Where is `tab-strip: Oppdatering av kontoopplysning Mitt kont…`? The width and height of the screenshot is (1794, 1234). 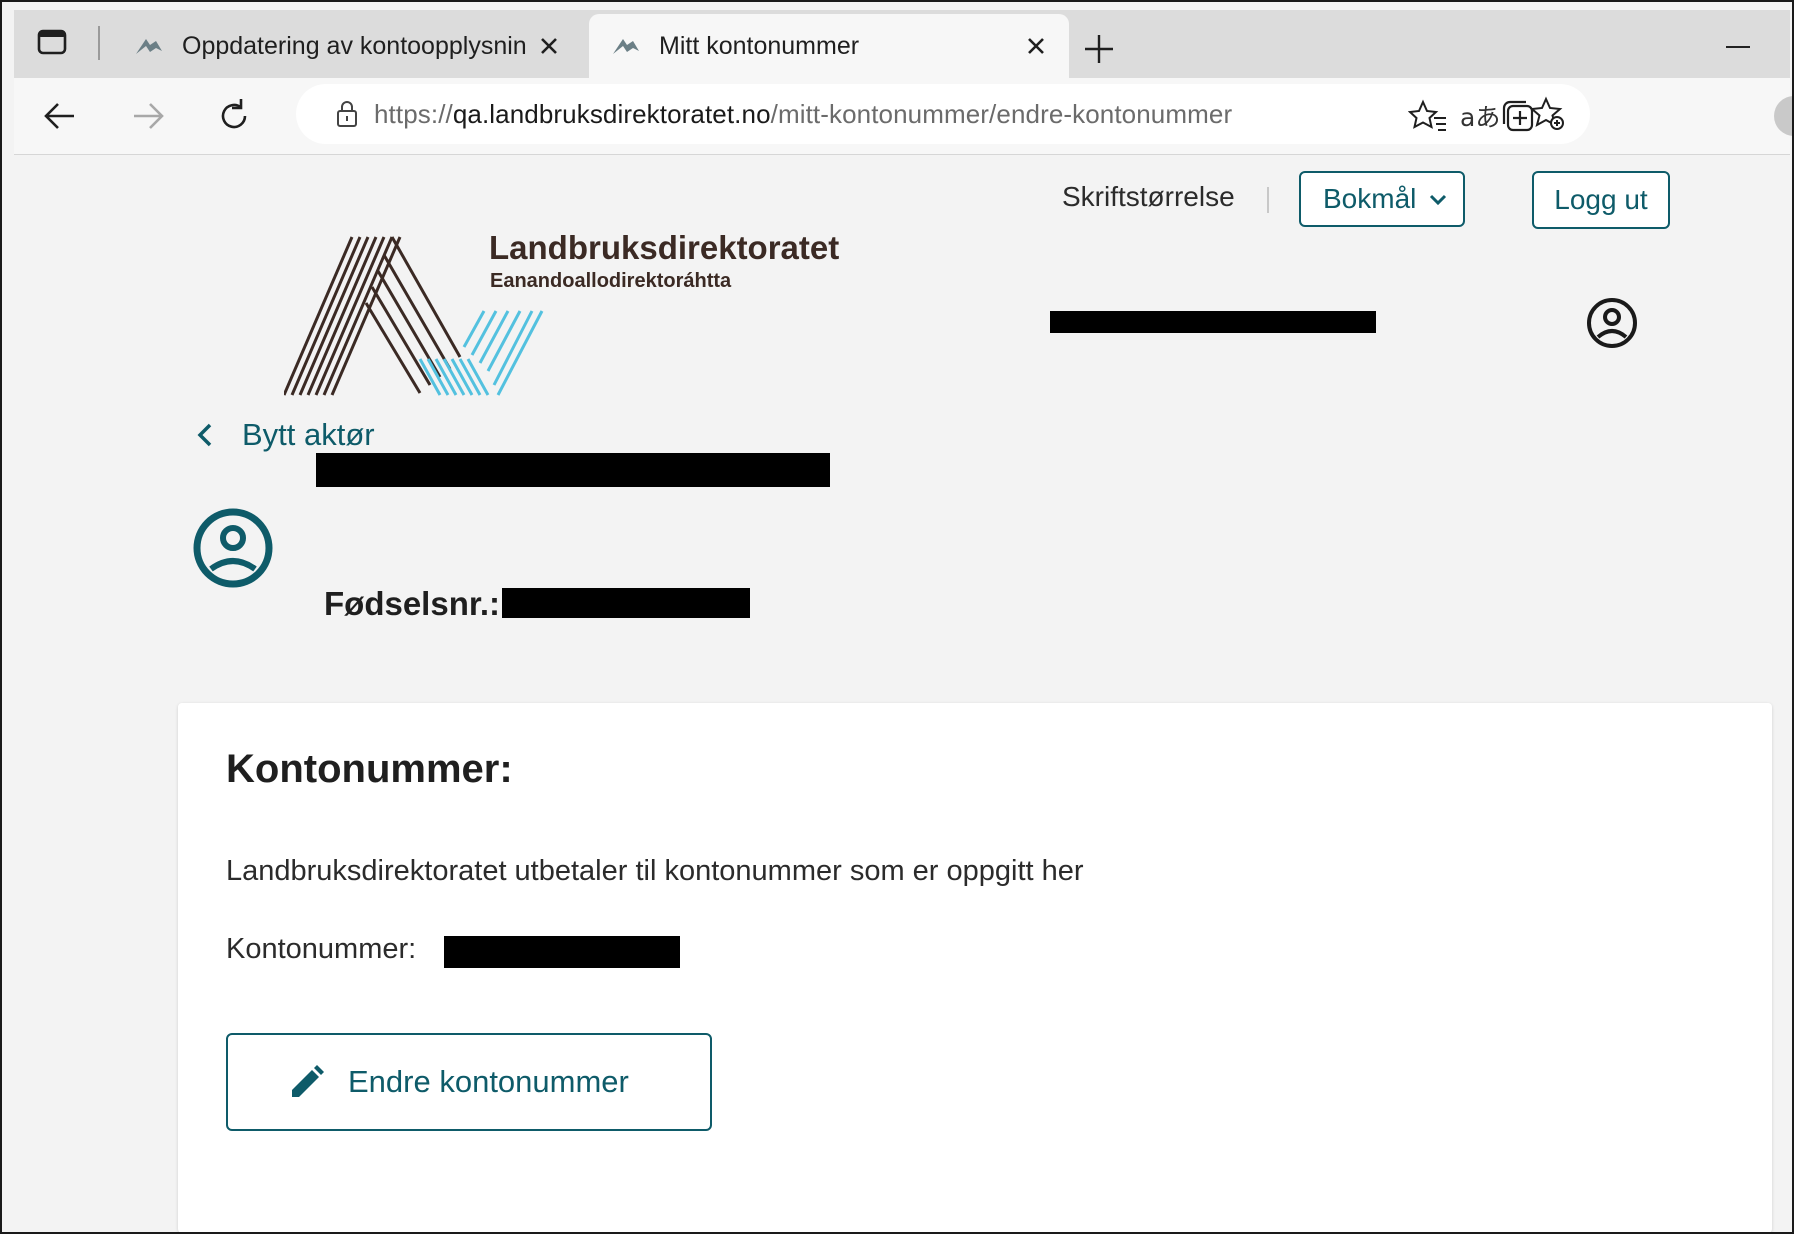 tab-strip: Oppdatering av kontoopplysning Mitt kont… is located at coordinates (902, 44).